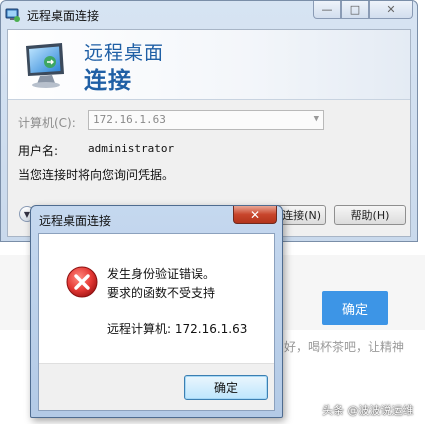 Image resolution: width=425 pixels, height=424 pixels. What do you see at coordinates (255, 215) in the screenshot?
I see `dialog-close-button: ✕` at bounding box center [255, 215].